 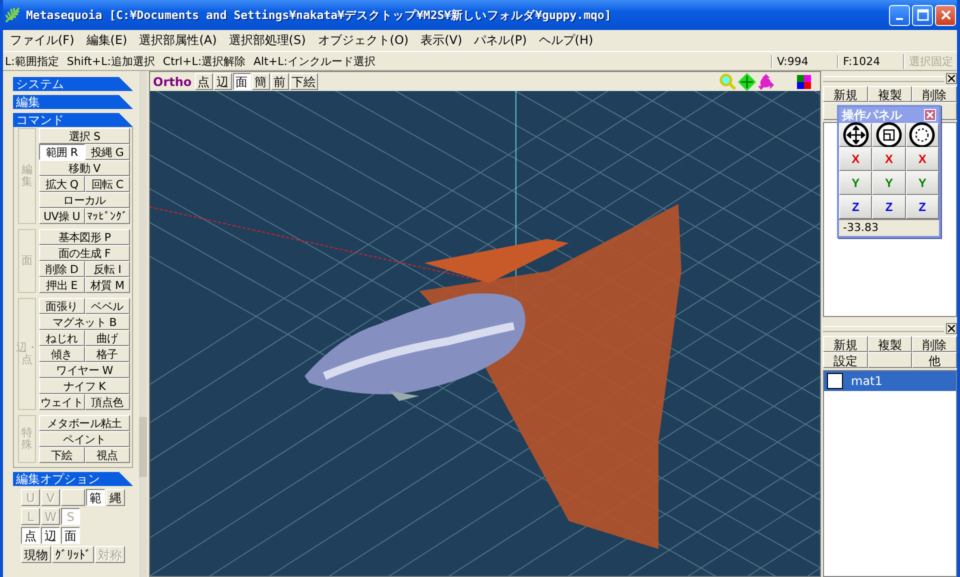 I want to click on command-button: 回転 C, so click(x=107, y=184).